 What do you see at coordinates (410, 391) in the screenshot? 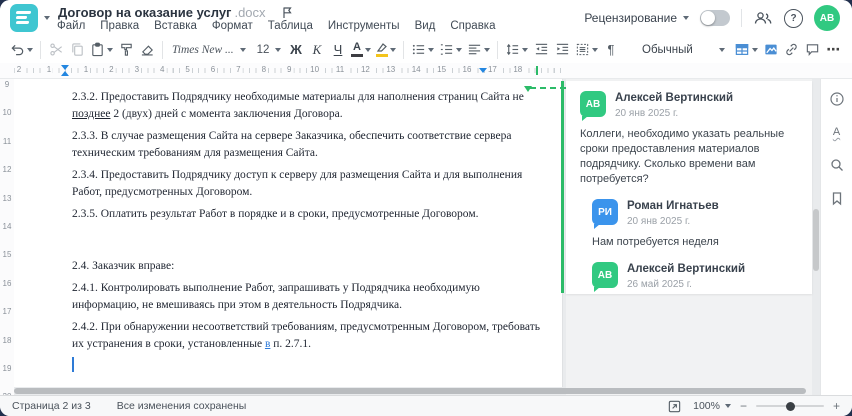
I see `horizontal-scrollbar` at bounding box center [410, 391].